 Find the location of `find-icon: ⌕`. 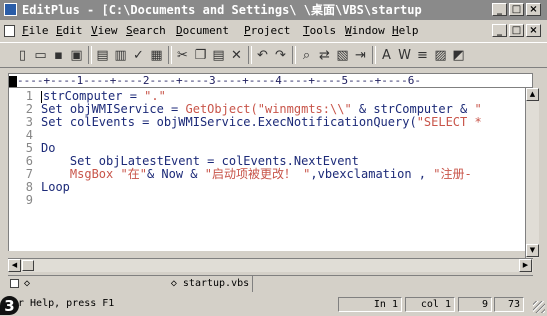

find-icon: ⌕ is located at coordinates (306, 55).